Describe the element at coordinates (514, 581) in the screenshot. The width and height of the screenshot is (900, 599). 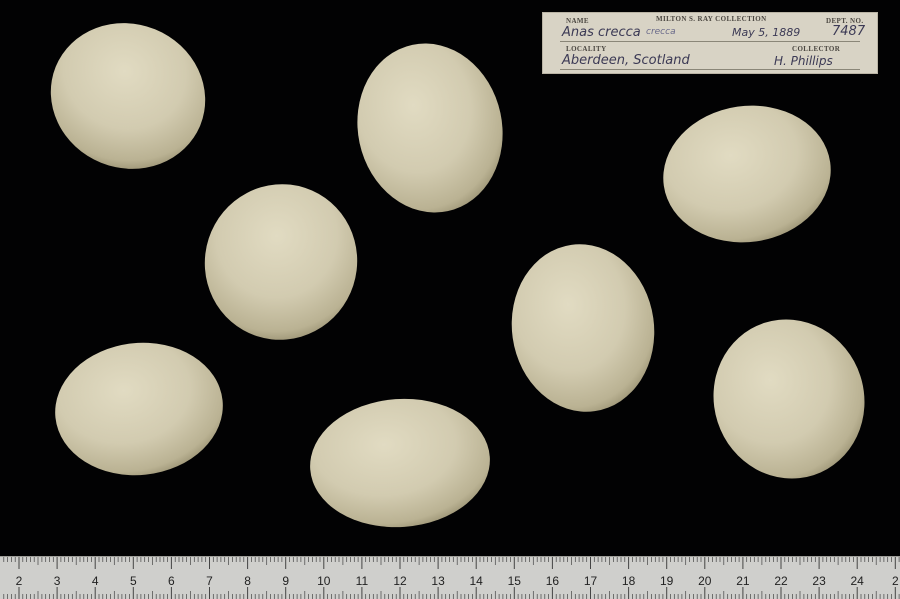
I see `ruler-number: 15` at that location.